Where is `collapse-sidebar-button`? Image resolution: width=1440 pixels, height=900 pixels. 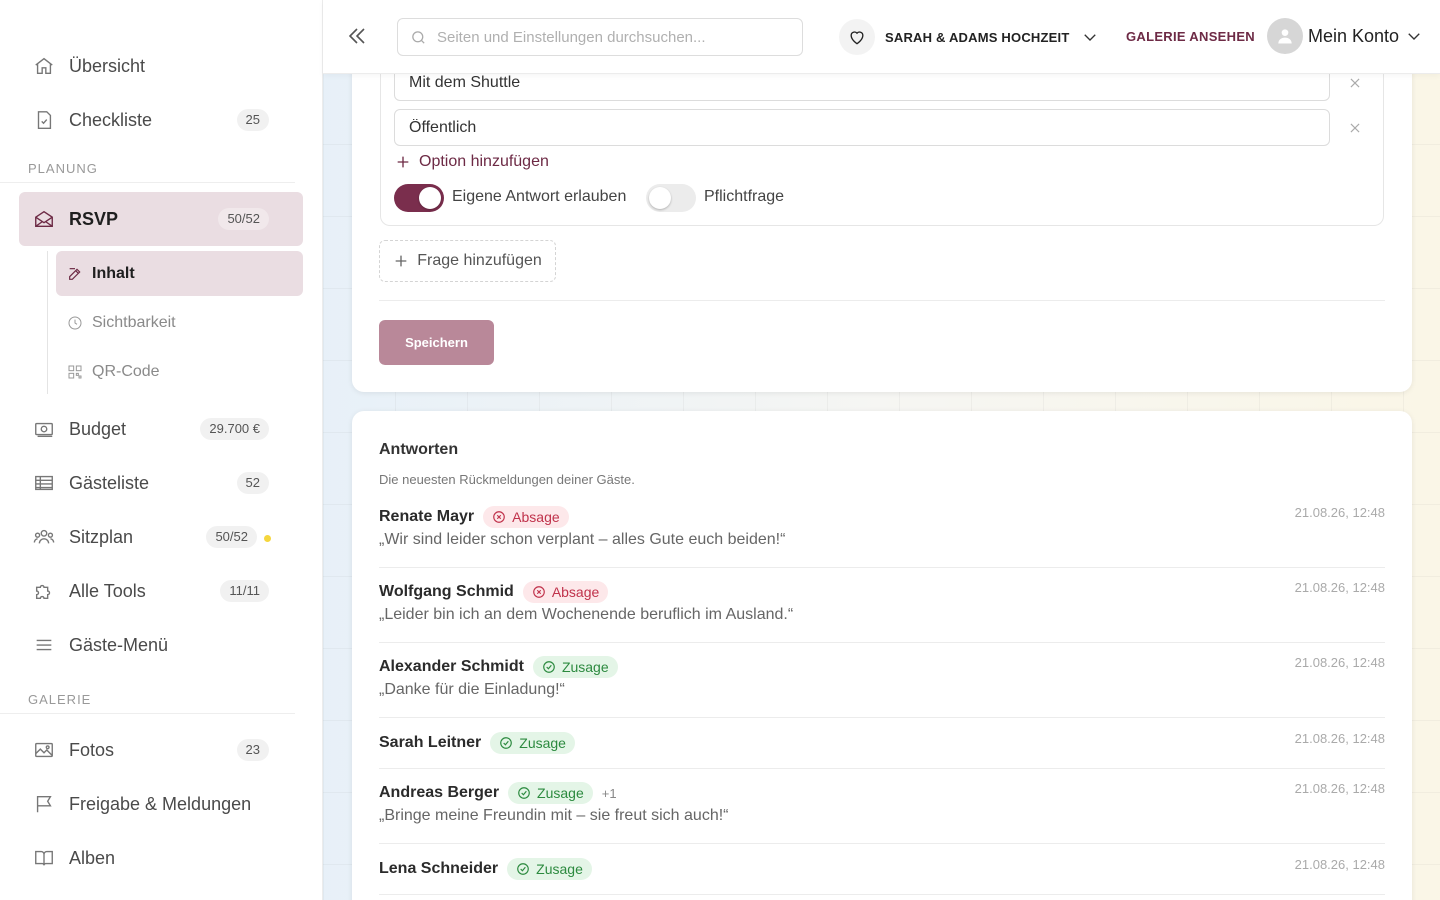 collapse-sidebar-button is located at coordinates (357, 37).